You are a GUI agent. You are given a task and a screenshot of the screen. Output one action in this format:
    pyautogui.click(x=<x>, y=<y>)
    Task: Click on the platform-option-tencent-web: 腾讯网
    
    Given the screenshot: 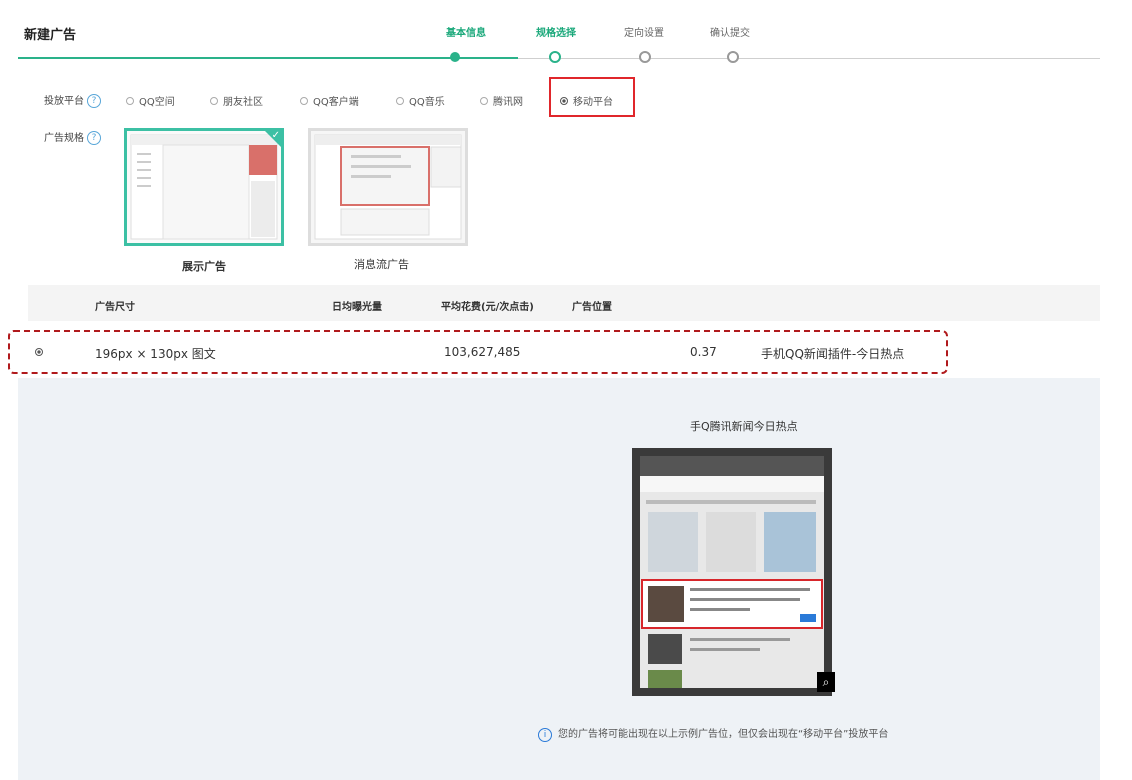 What is the action you would take?
    pyautogui.click(x=501, y=100)
    